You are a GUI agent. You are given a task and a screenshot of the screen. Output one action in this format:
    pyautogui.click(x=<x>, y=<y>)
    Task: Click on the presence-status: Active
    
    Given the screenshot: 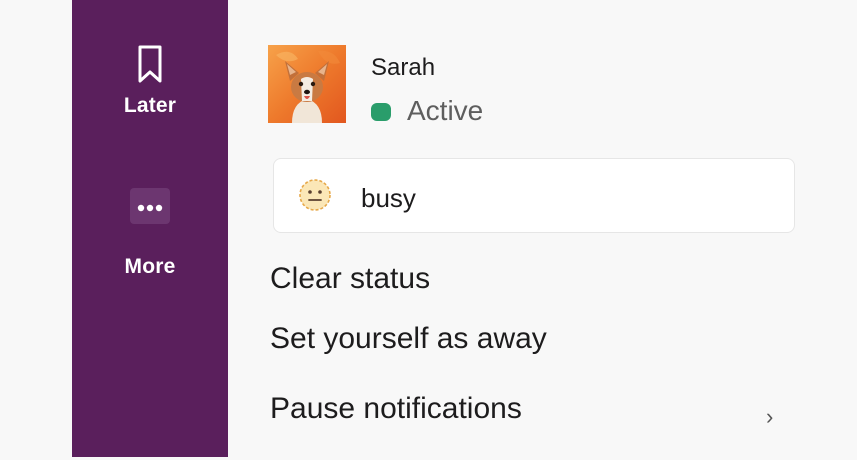 What is the action you would take?
    pyautogui.click(x=445, y=110)
    